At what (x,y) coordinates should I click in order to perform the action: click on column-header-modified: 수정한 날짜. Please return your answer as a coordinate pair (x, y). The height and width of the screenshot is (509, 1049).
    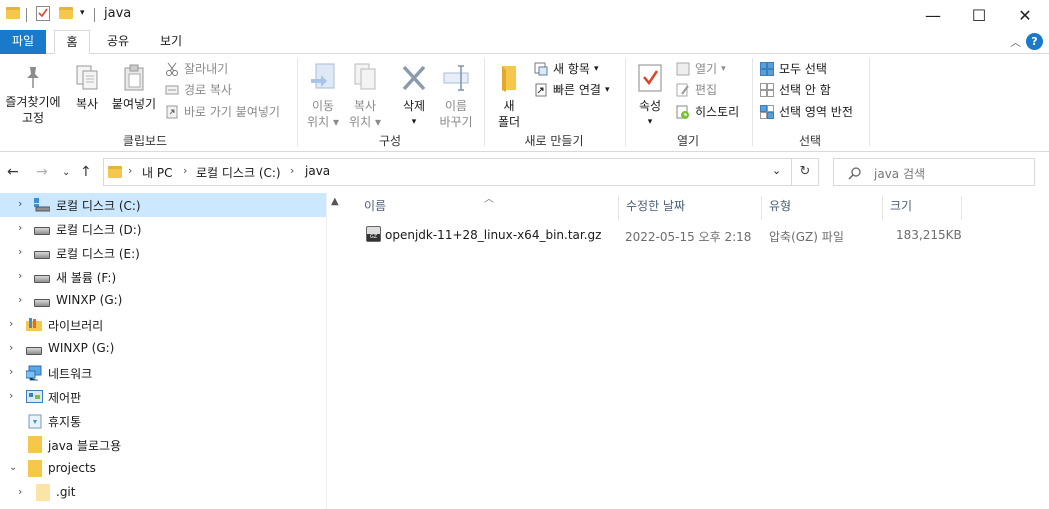
    Looking at the image, I should click on (655, 210).